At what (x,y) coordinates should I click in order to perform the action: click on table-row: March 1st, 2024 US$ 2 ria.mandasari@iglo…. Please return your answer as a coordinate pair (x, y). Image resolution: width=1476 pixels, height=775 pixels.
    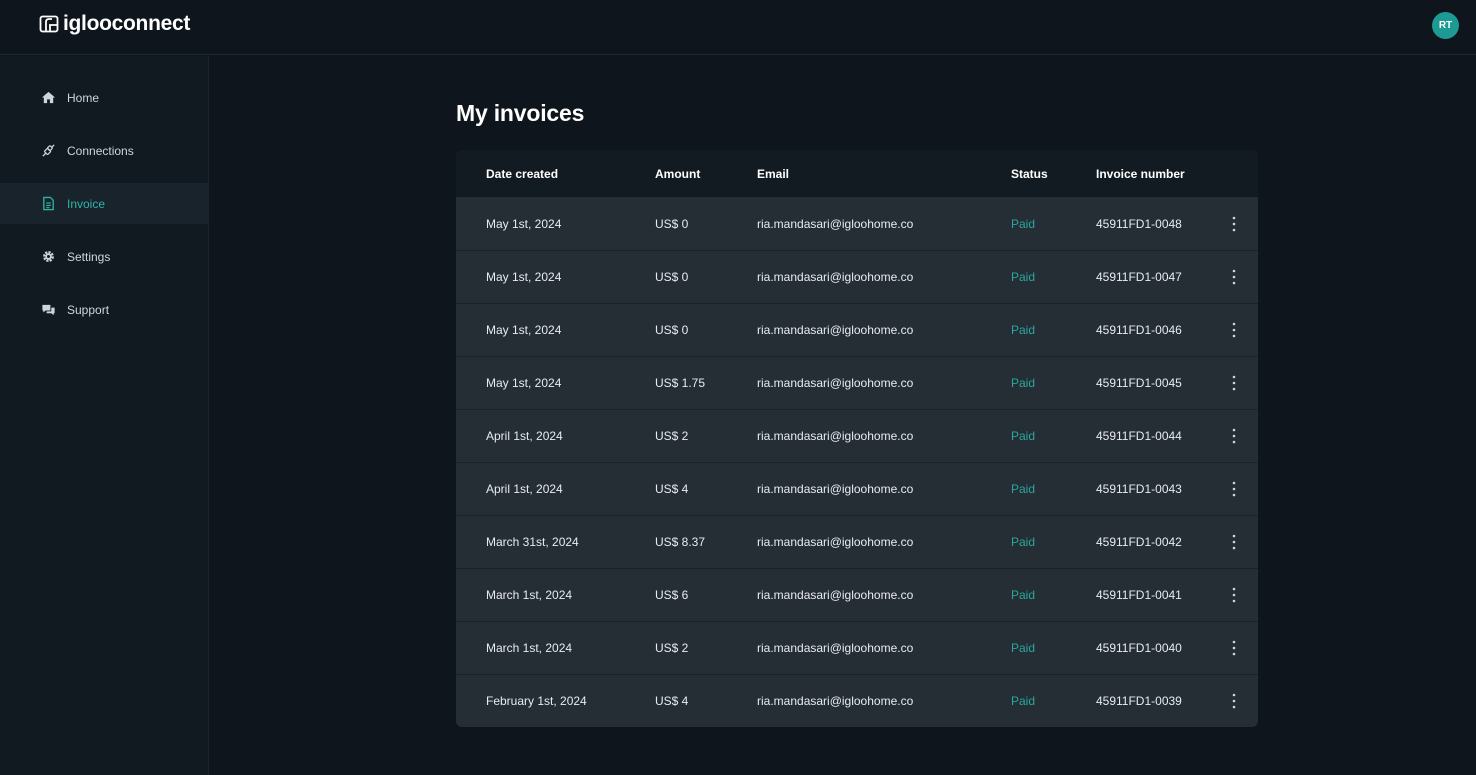
    Looking at the image, I should click on (857, 647).